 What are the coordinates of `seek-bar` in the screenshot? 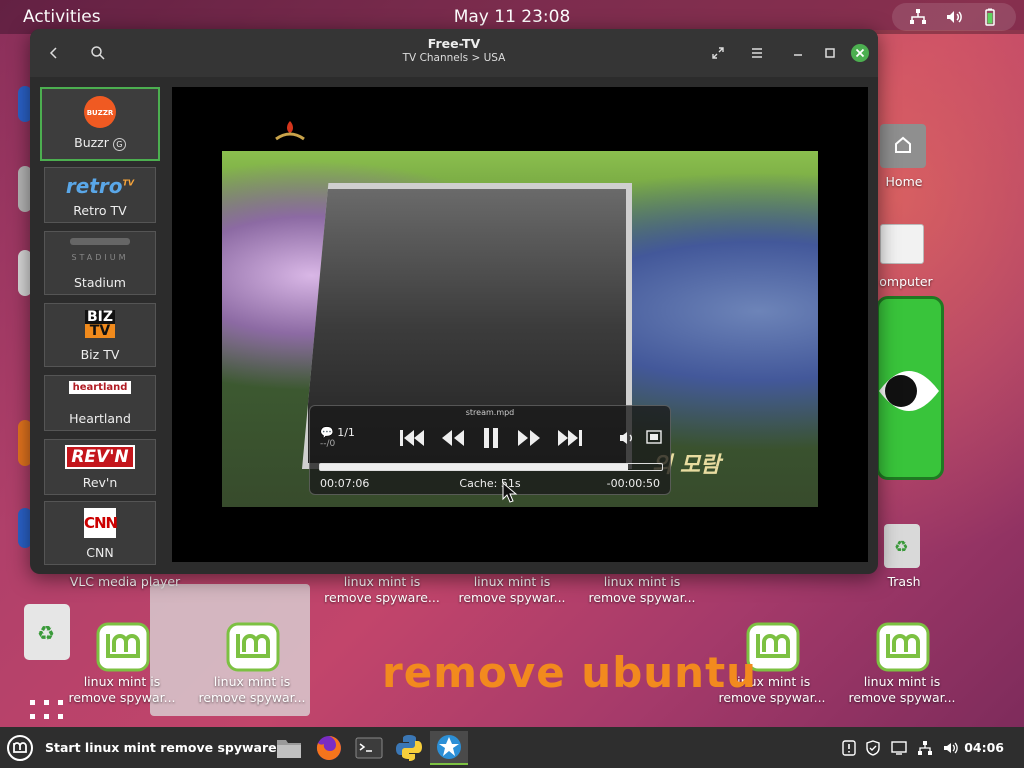 It's located at (491, 467).